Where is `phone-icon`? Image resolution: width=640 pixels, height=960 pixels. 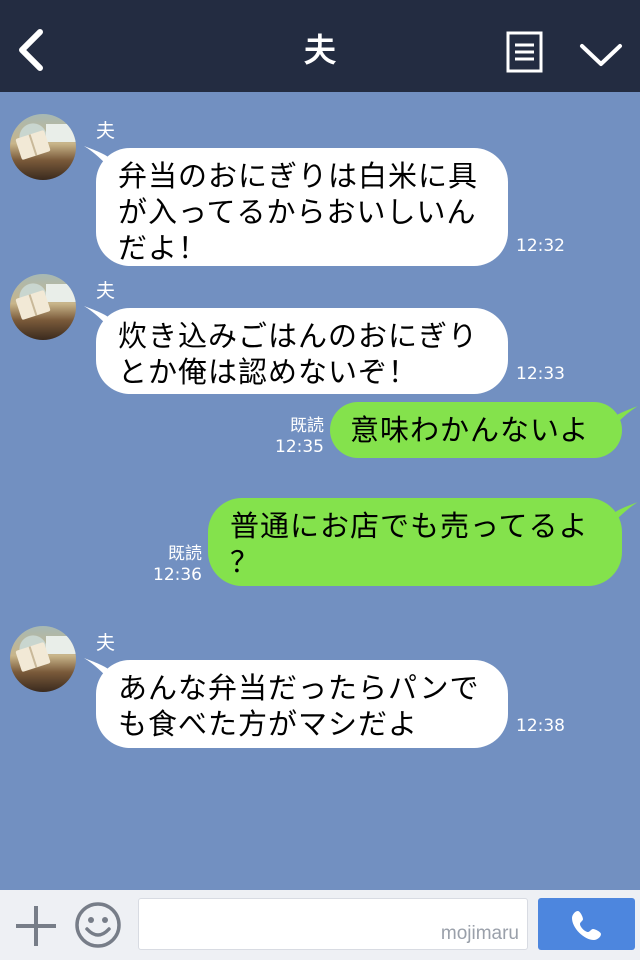
phone-icon is located at coordinates (586, 925).